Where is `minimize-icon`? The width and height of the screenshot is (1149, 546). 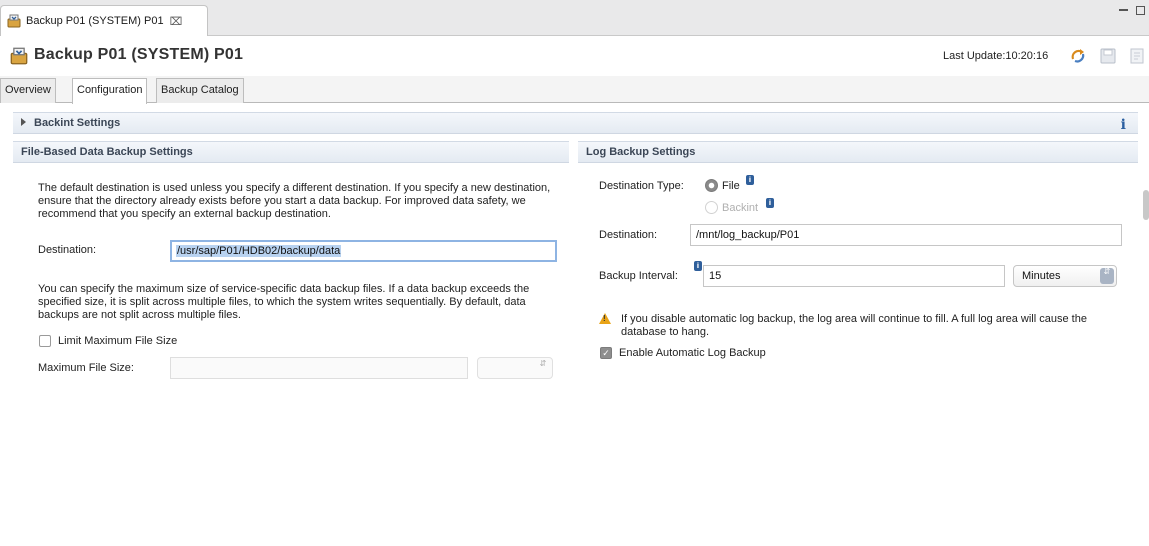 minimize-icon is located at coordinates (1123, 8).